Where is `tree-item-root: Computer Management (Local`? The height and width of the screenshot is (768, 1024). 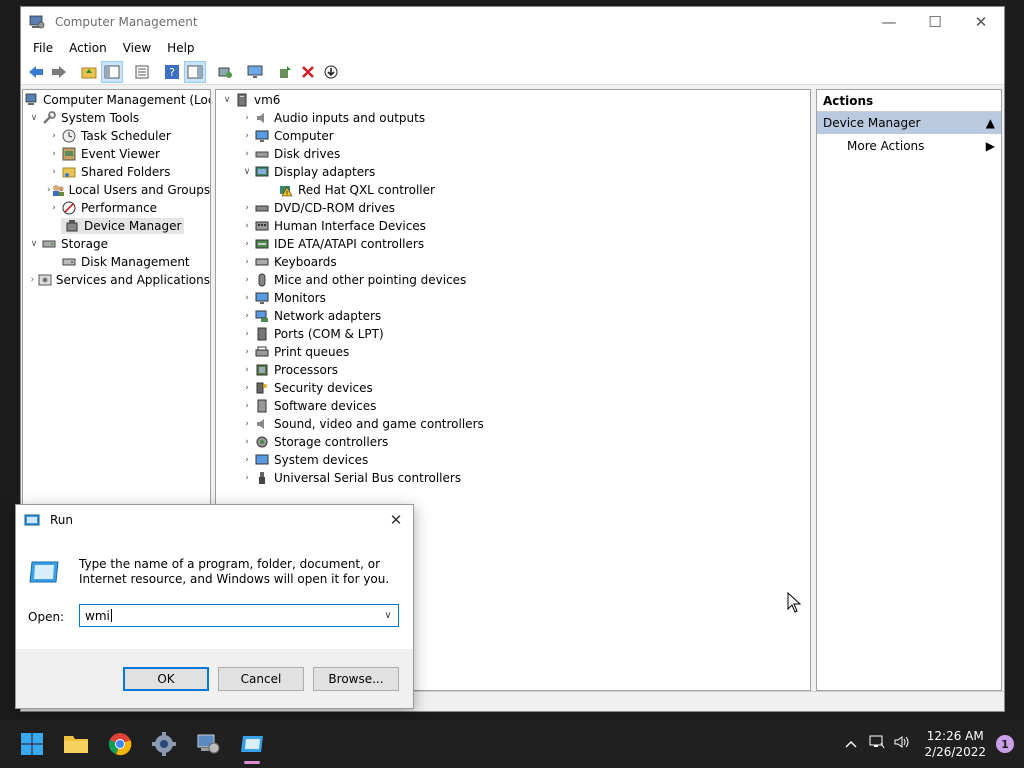
tree-item-root: Computer Management (Local is located at coordinates (116, 100).